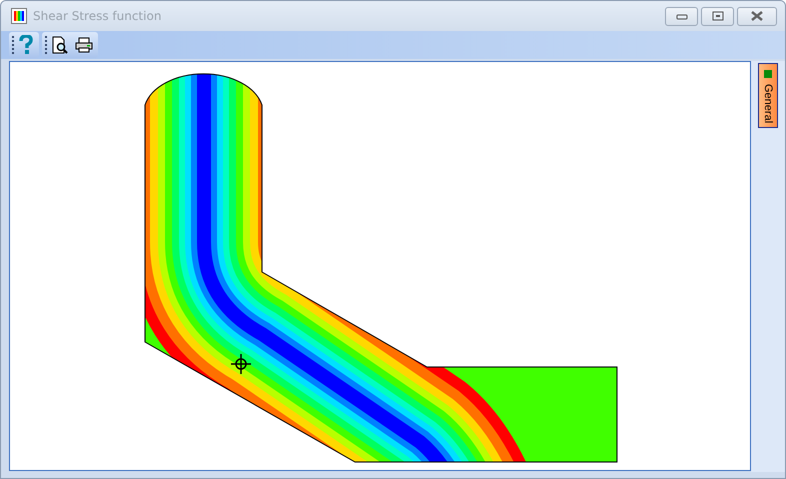 This screenshot has width=786, height=479. Describe the element at coordinates (768, 95) in the screenshot. I see `side-tab: General` at that location.